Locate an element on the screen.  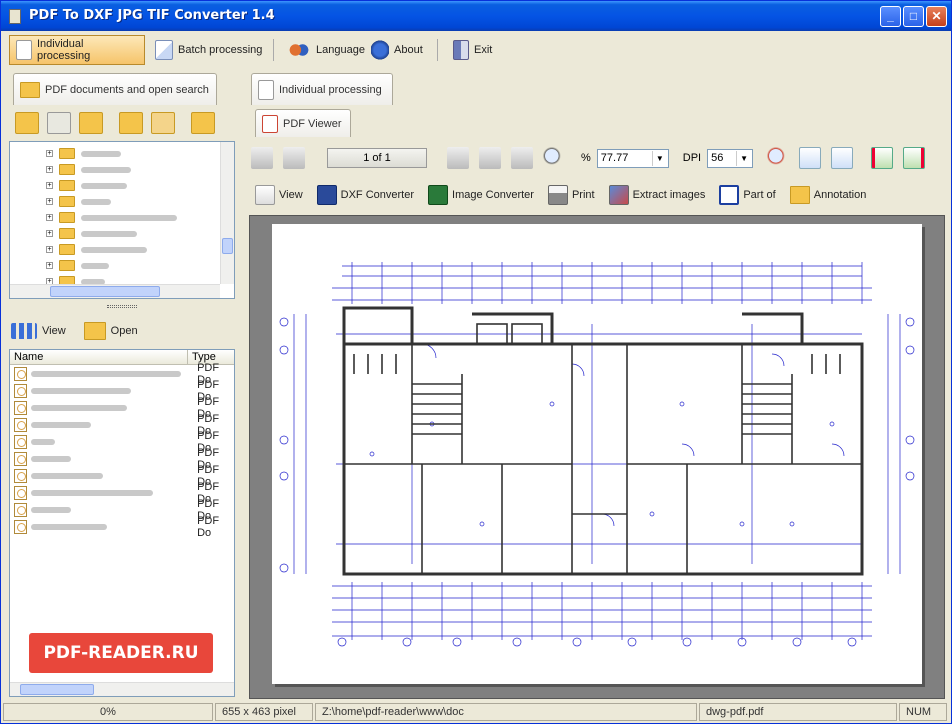
folder-forward-icon is located at coordinates (59, 123).